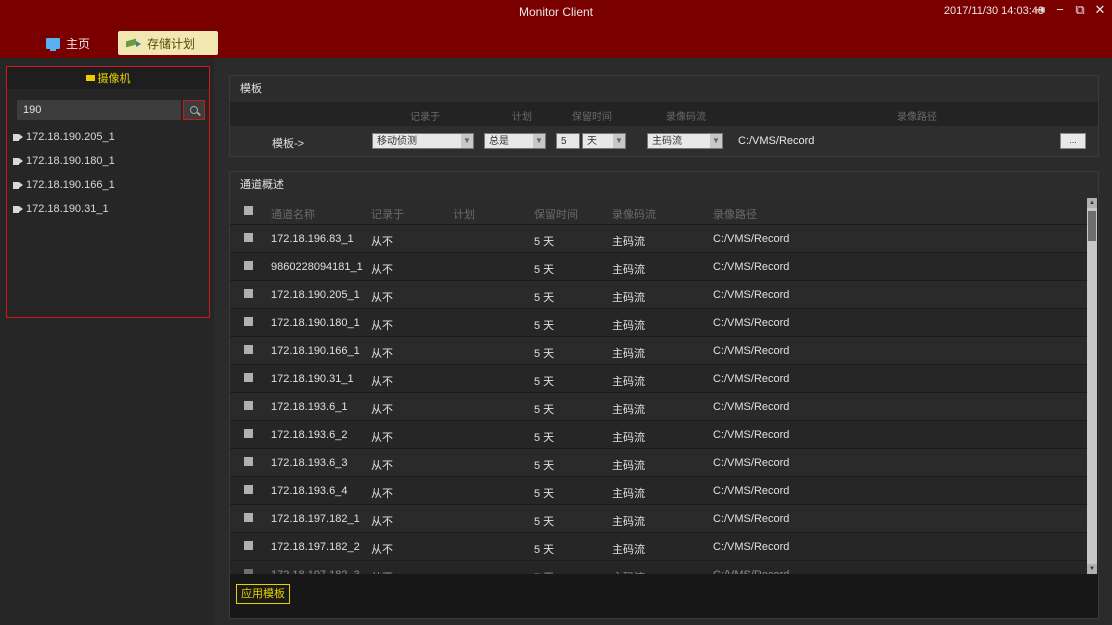 The width and height of the screenshot is (1112, 625). What do you see at coordinates (659, 350) in the screenshot?
I see `table-row: 172.18.190.166_1 从不 5 天 主码流 C:/VMS/Record` at bounding box center [659, 350].